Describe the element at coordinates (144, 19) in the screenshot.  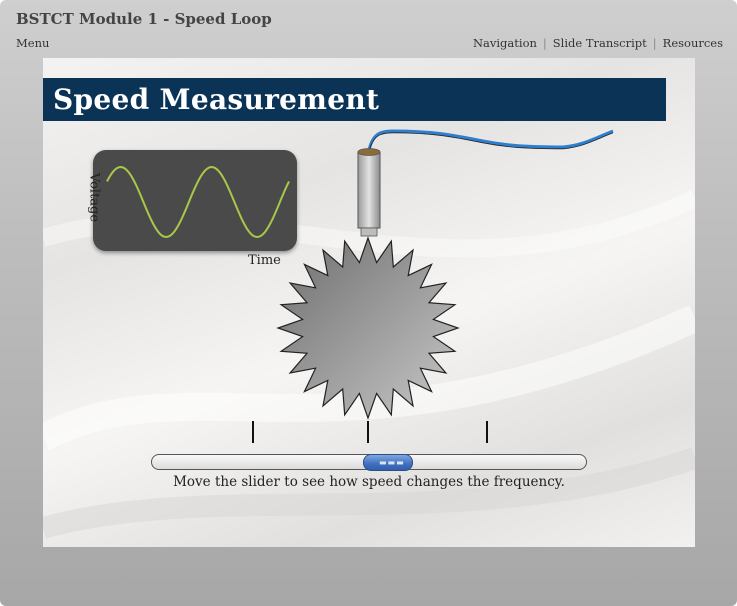
I see `course-title: BSTCT Module 1 - Speed Loop` at that location.